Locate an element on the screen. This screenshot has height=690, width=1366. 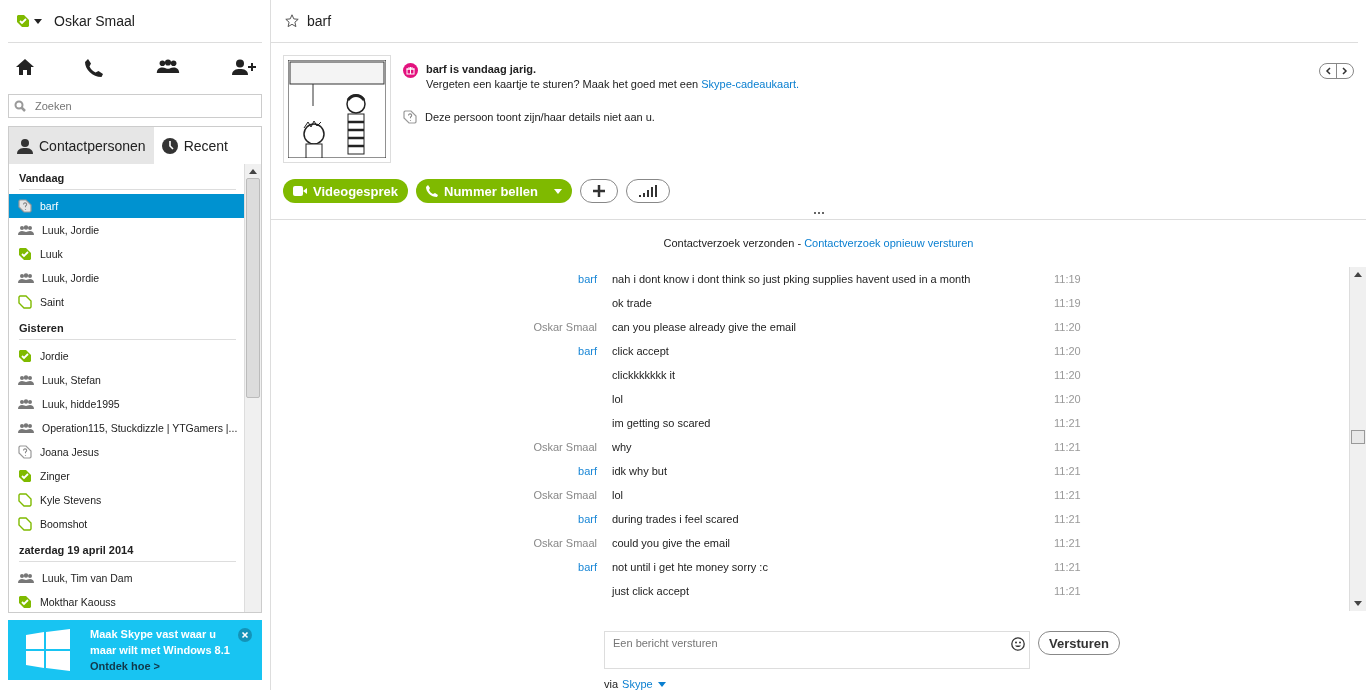
status-menu is located at coordinates (29, 21).